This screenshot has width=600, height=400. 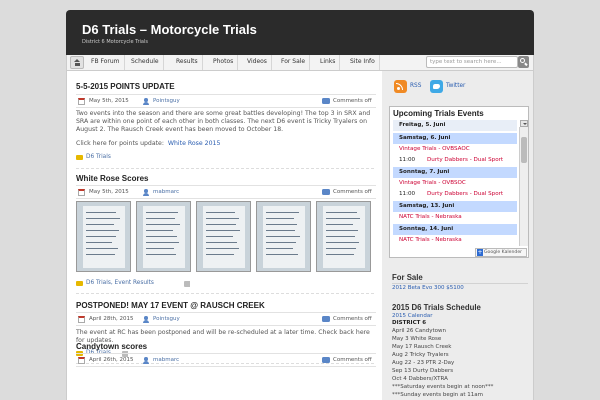 I want to click on site-title: D6 Trials – Motorcycle Trials, so click(x=169, y=29).